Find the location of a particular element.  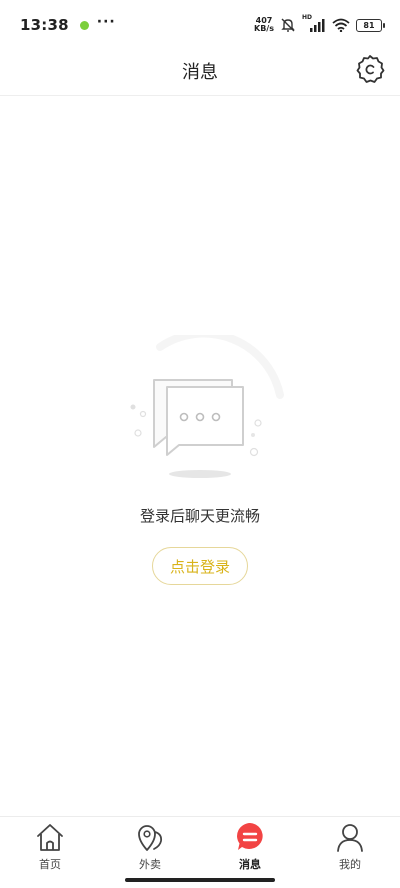

more-notifications-icon: ··· is located at coordinates (106, 22).